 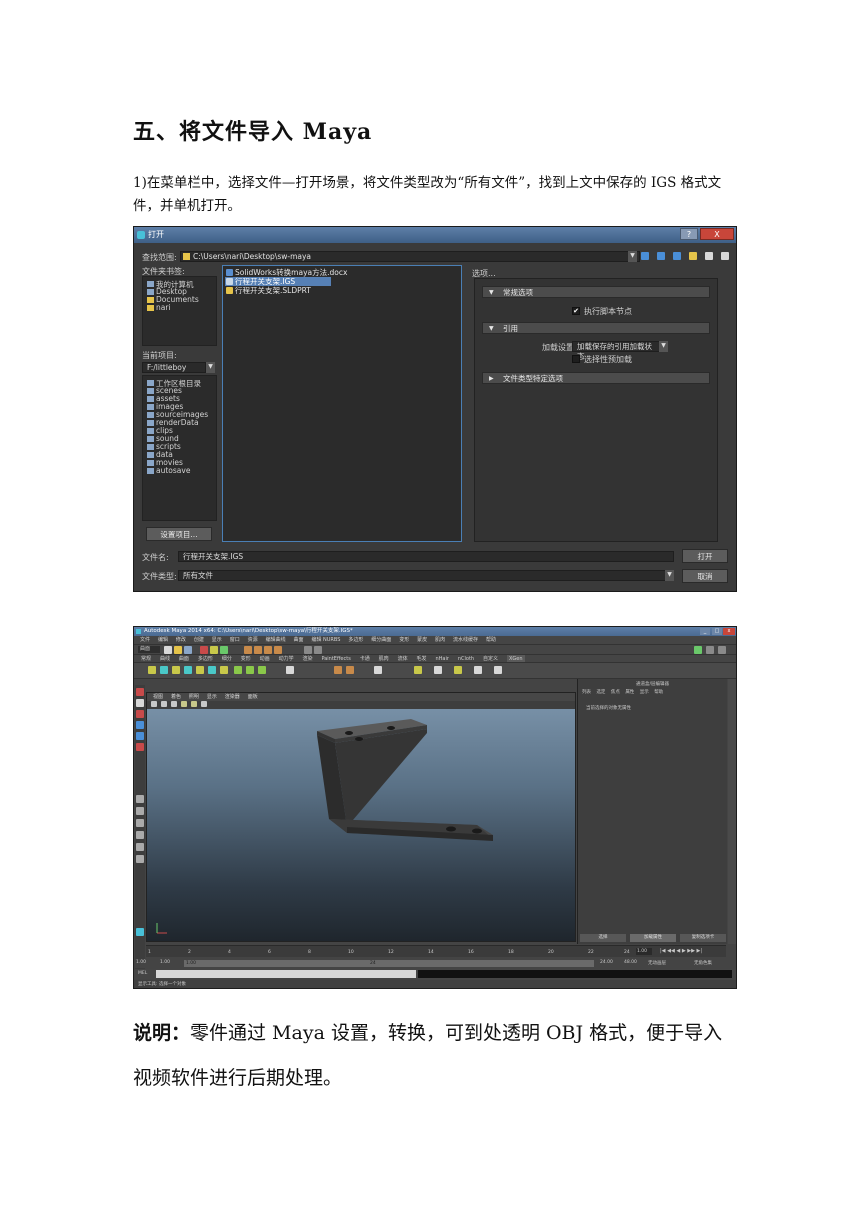 What do you see at coordinates (338, 670) in the screenshot?
I see `trim-tool-icon` at bounding box center [338, 670].